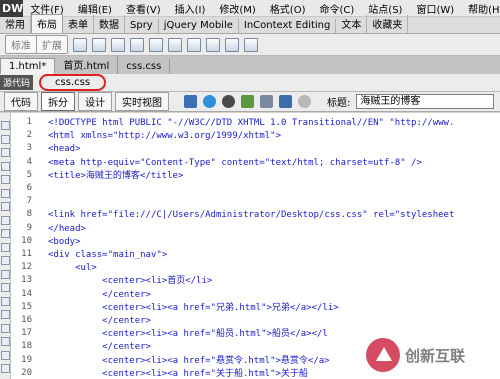 The height and width of the screenshot is (379, 500). Describe the element at coordinates (228, 101) in the screenshot. I see `file-management-icon` at that location.